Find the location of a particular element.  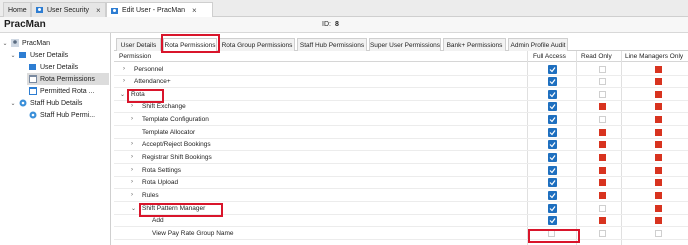

table-row: › Template Configuration is located at coordinates (401, 120).